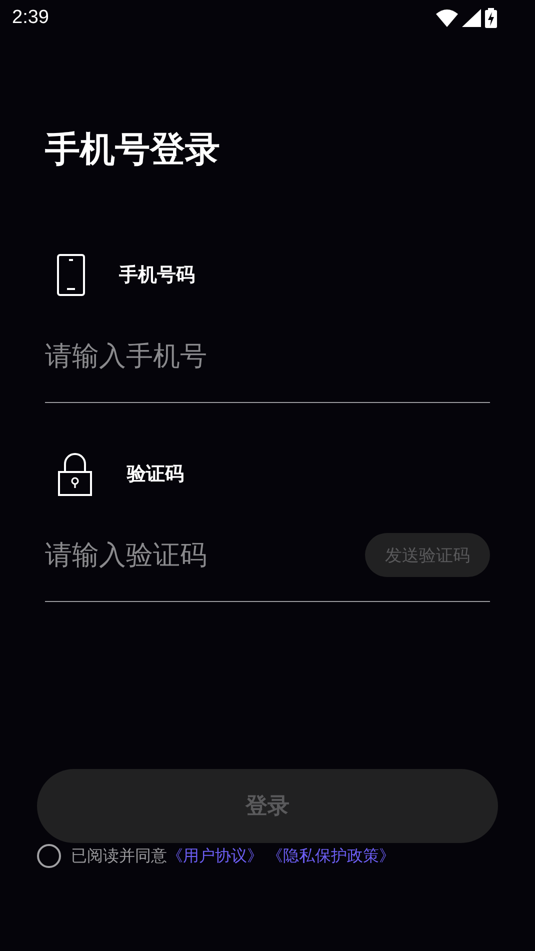 This screenshot has height=951, width=535. Describe the element at coordinates (30, 18) in the screenshot. I see `status-time: 2:39` at that location.